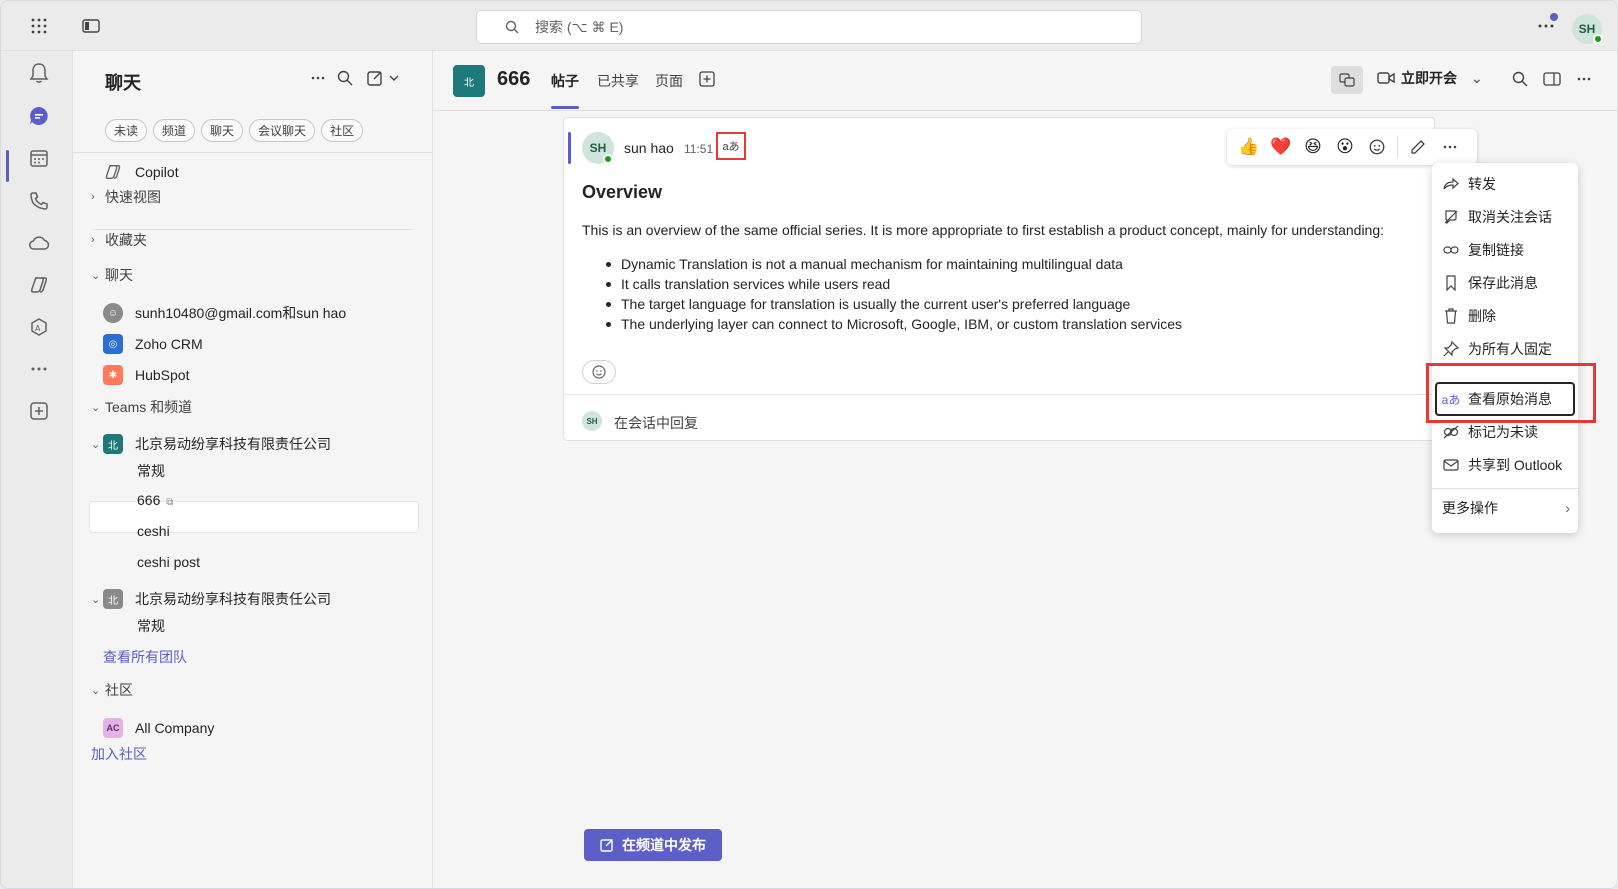  Describe the element at coordinates (91, 26) in the screenshot. I see `sidebar-toggle-icon` at that location.